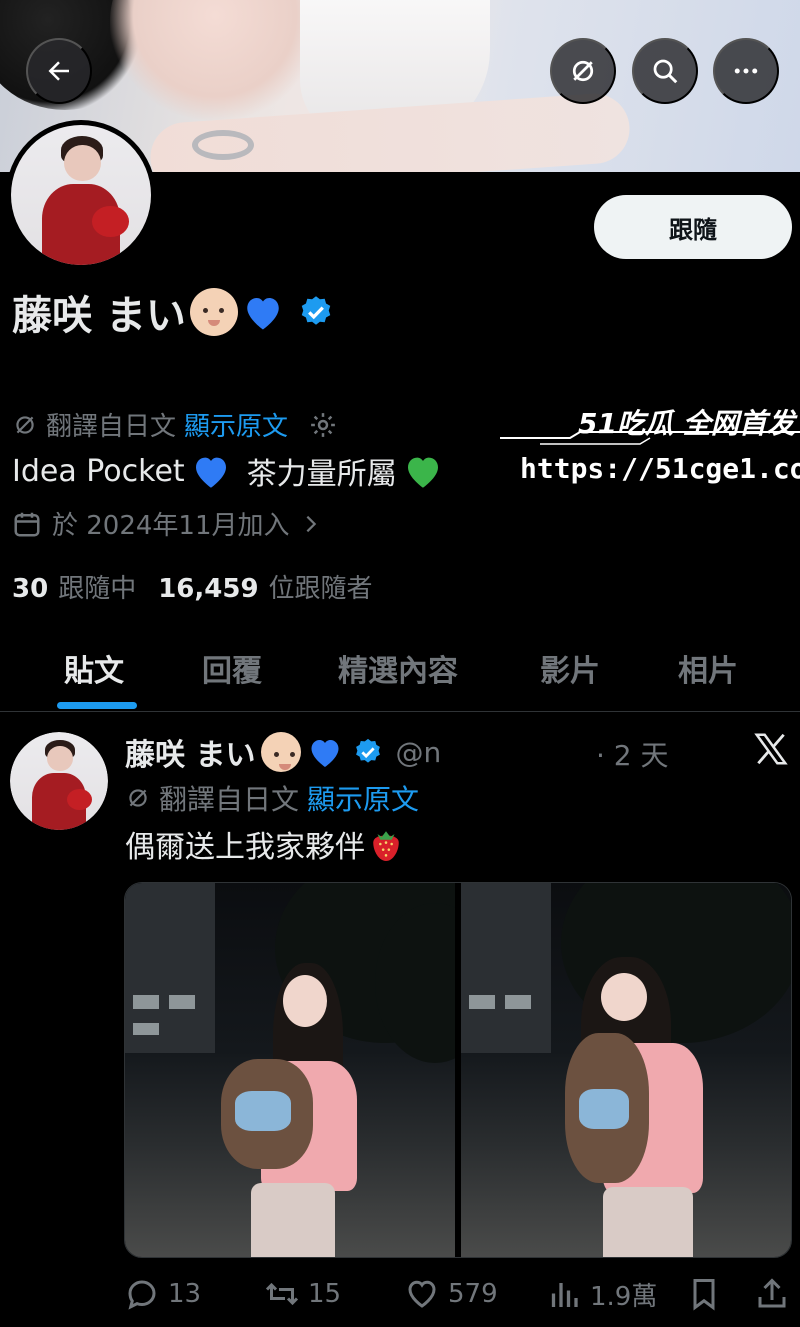 This screenshot has width=800, height=1327. I want to click on translate-notice: 翻譯自日文 顯示原文, so click(175, 424).